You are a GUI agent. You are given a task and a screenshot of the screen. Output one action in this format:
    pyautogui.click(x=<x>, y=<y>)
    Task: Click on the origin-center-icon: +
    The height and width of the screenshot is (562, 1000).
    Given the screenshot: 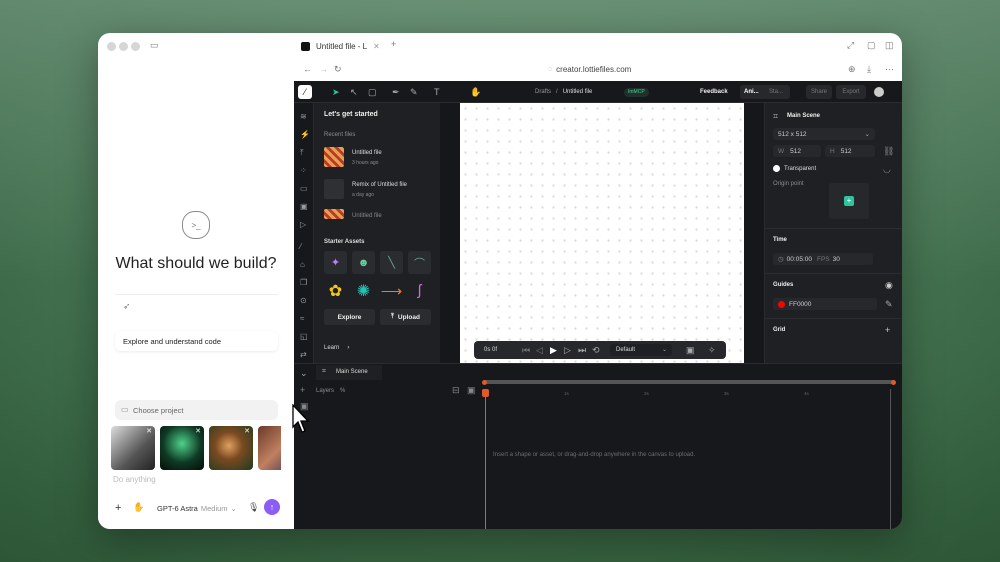 What is the action you would take?
    pyautogui.click(x=849, y=201)
    